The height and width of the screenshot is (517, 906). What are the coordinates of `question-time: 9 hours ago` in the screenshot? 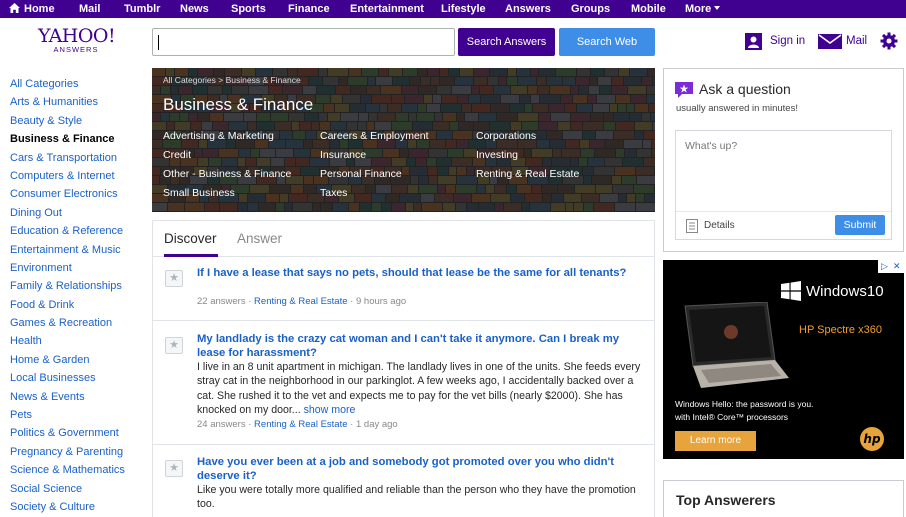 It's located at (381, 301).